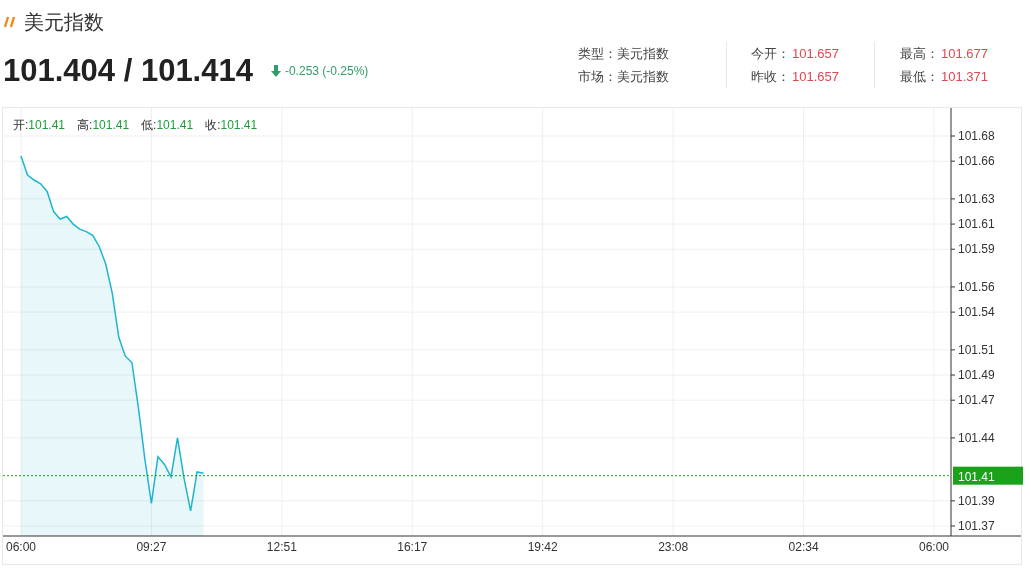  I want to click on ref-line-label: 101.41, so click(977, 476).